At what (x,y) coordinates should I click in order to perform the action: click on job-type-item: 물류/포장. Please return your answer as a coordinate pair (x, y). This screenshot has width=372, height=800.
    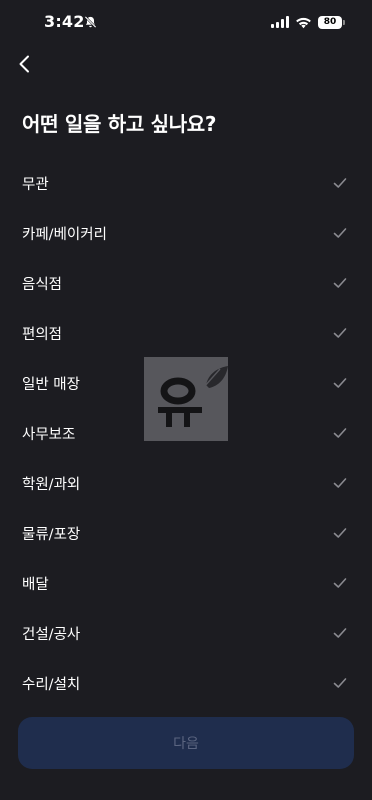
    Looking at the image, I should click on (186, 533).